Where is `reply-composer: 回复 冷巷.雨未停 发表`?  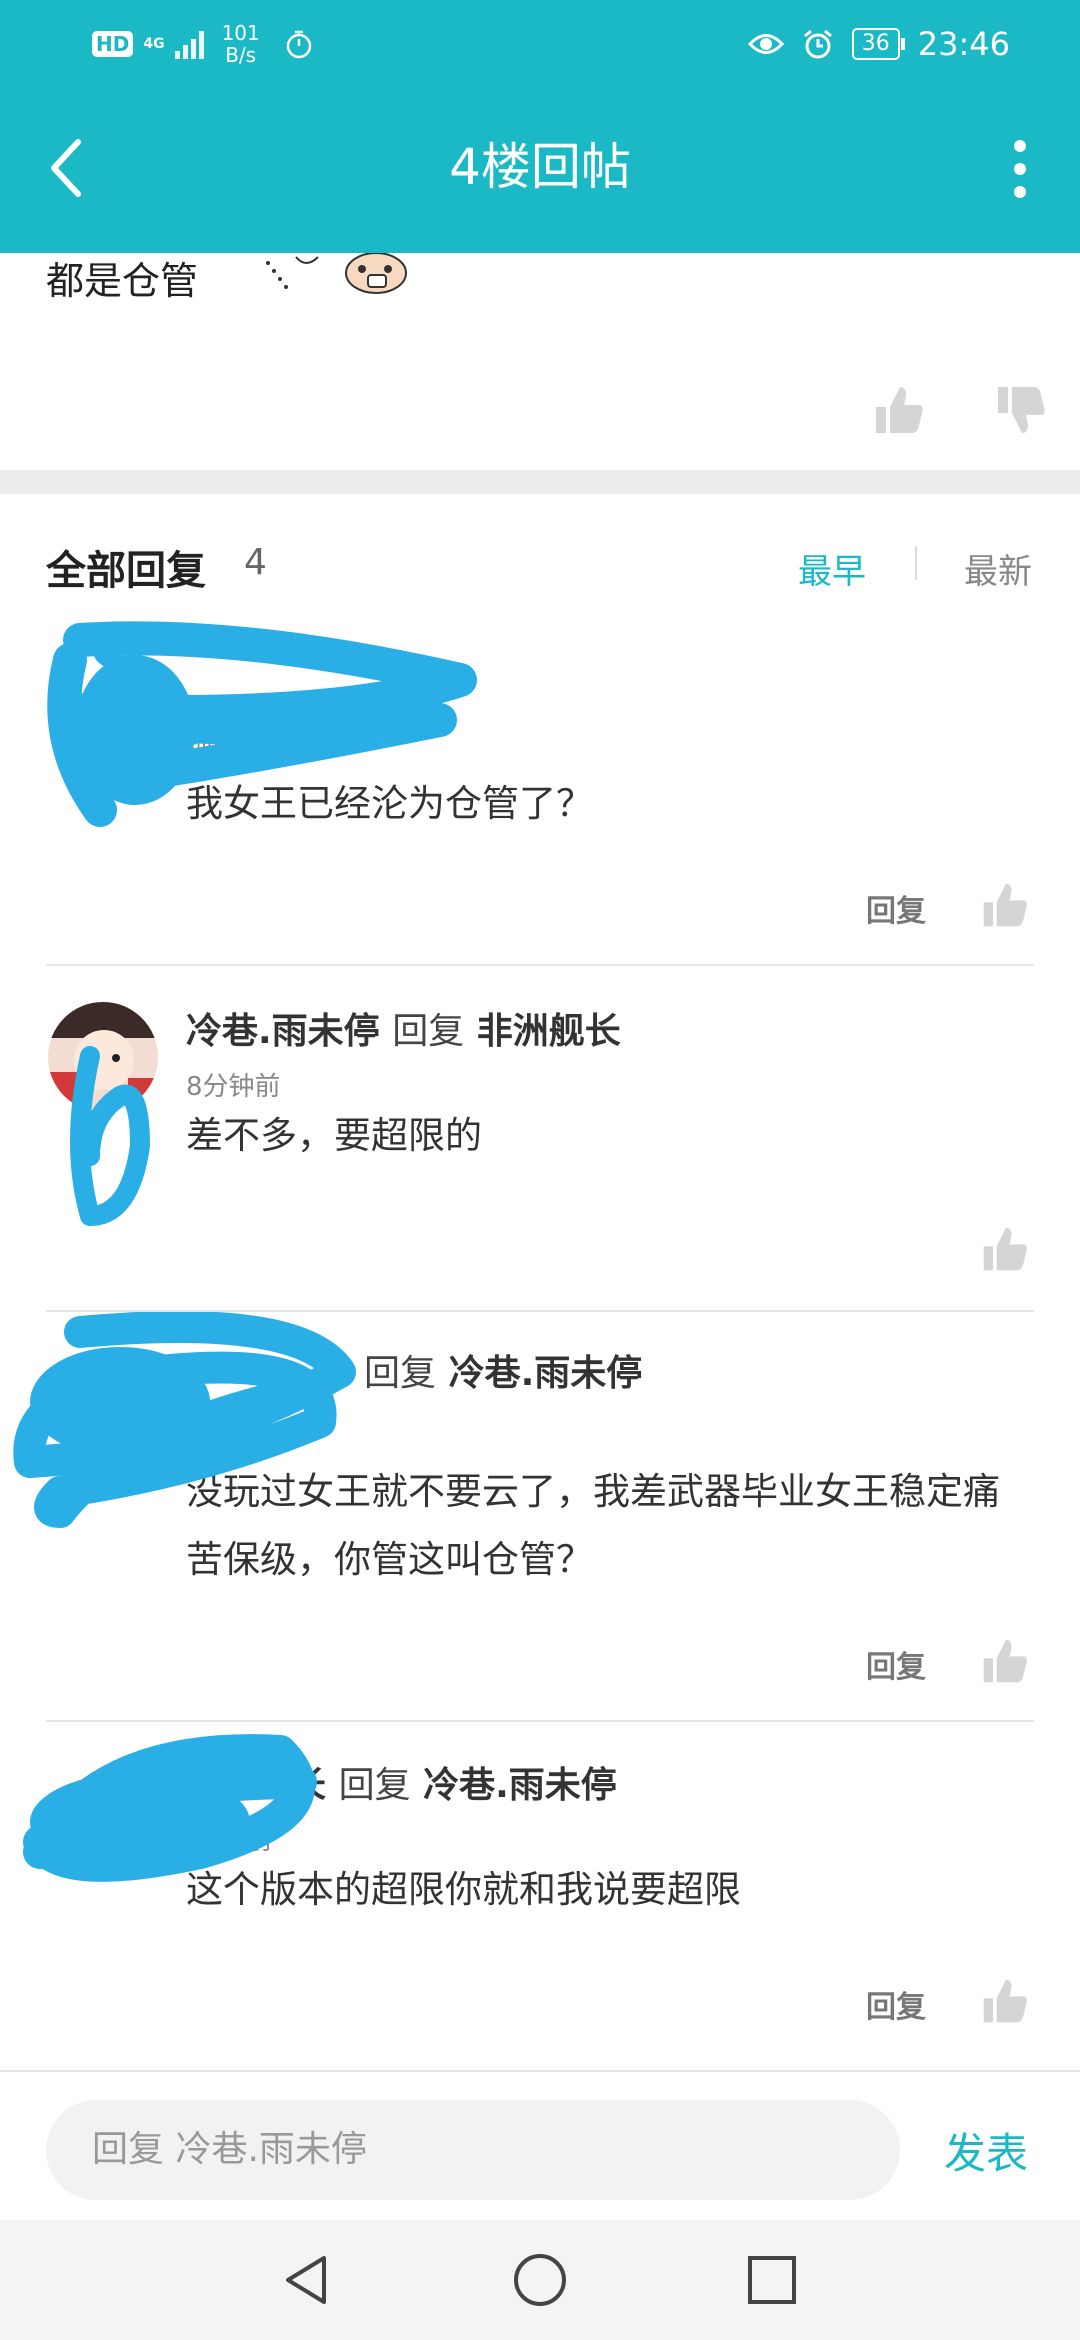
reply-composer: 回复 冷巷.雨未停 发表 is located at coordinates (540, 2146).